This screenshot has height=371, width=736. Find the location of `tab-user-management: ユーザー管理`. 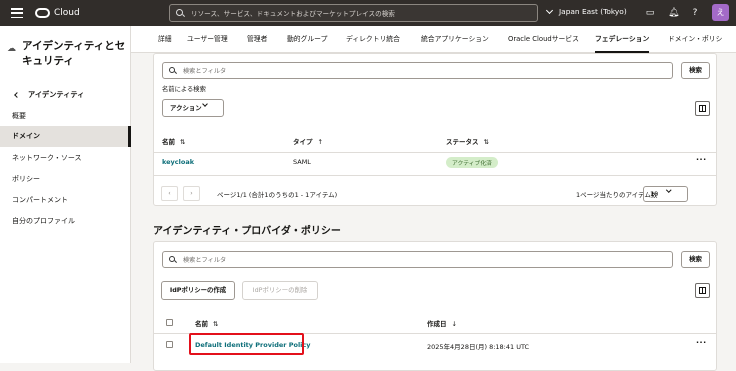

tab-user-management: ユーザー管理 is located at coordinates (207, 39).